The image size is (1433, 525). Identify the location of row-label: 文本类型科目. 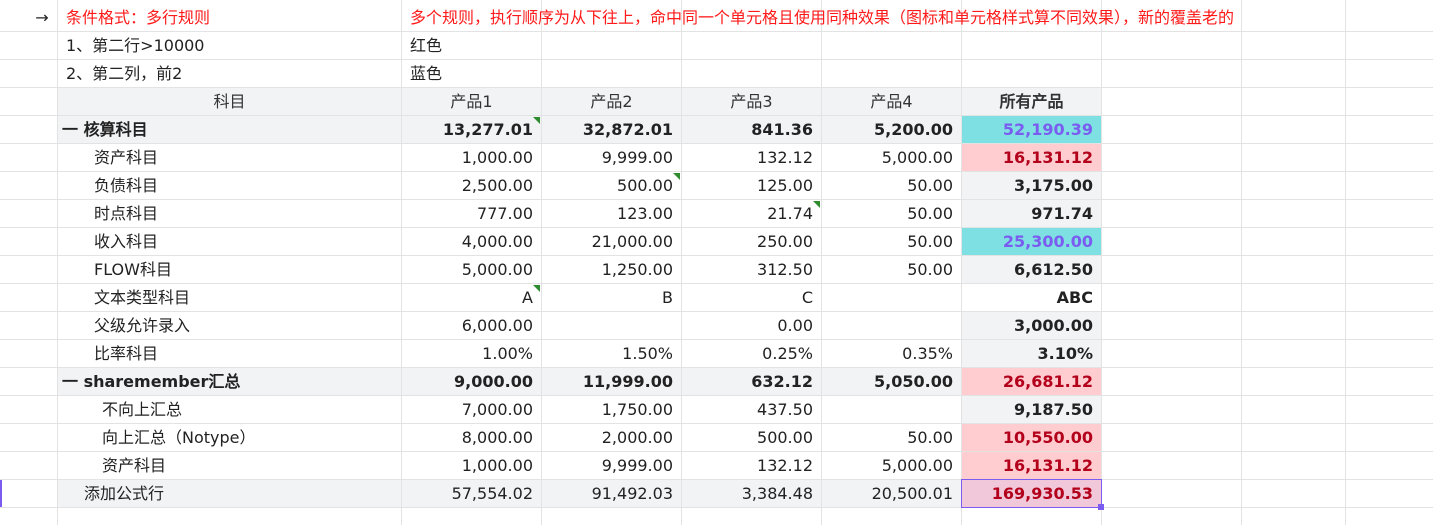
(229, 297).